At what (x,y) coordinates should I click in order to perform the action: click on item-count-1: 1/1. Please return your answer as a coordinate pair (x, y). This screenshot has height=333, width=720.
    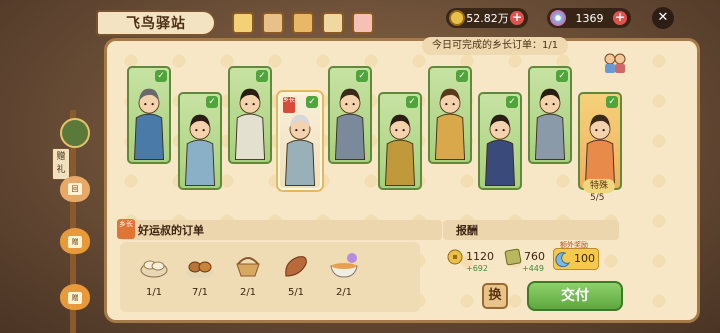
    Looking at the image, I should click on (154, 292).